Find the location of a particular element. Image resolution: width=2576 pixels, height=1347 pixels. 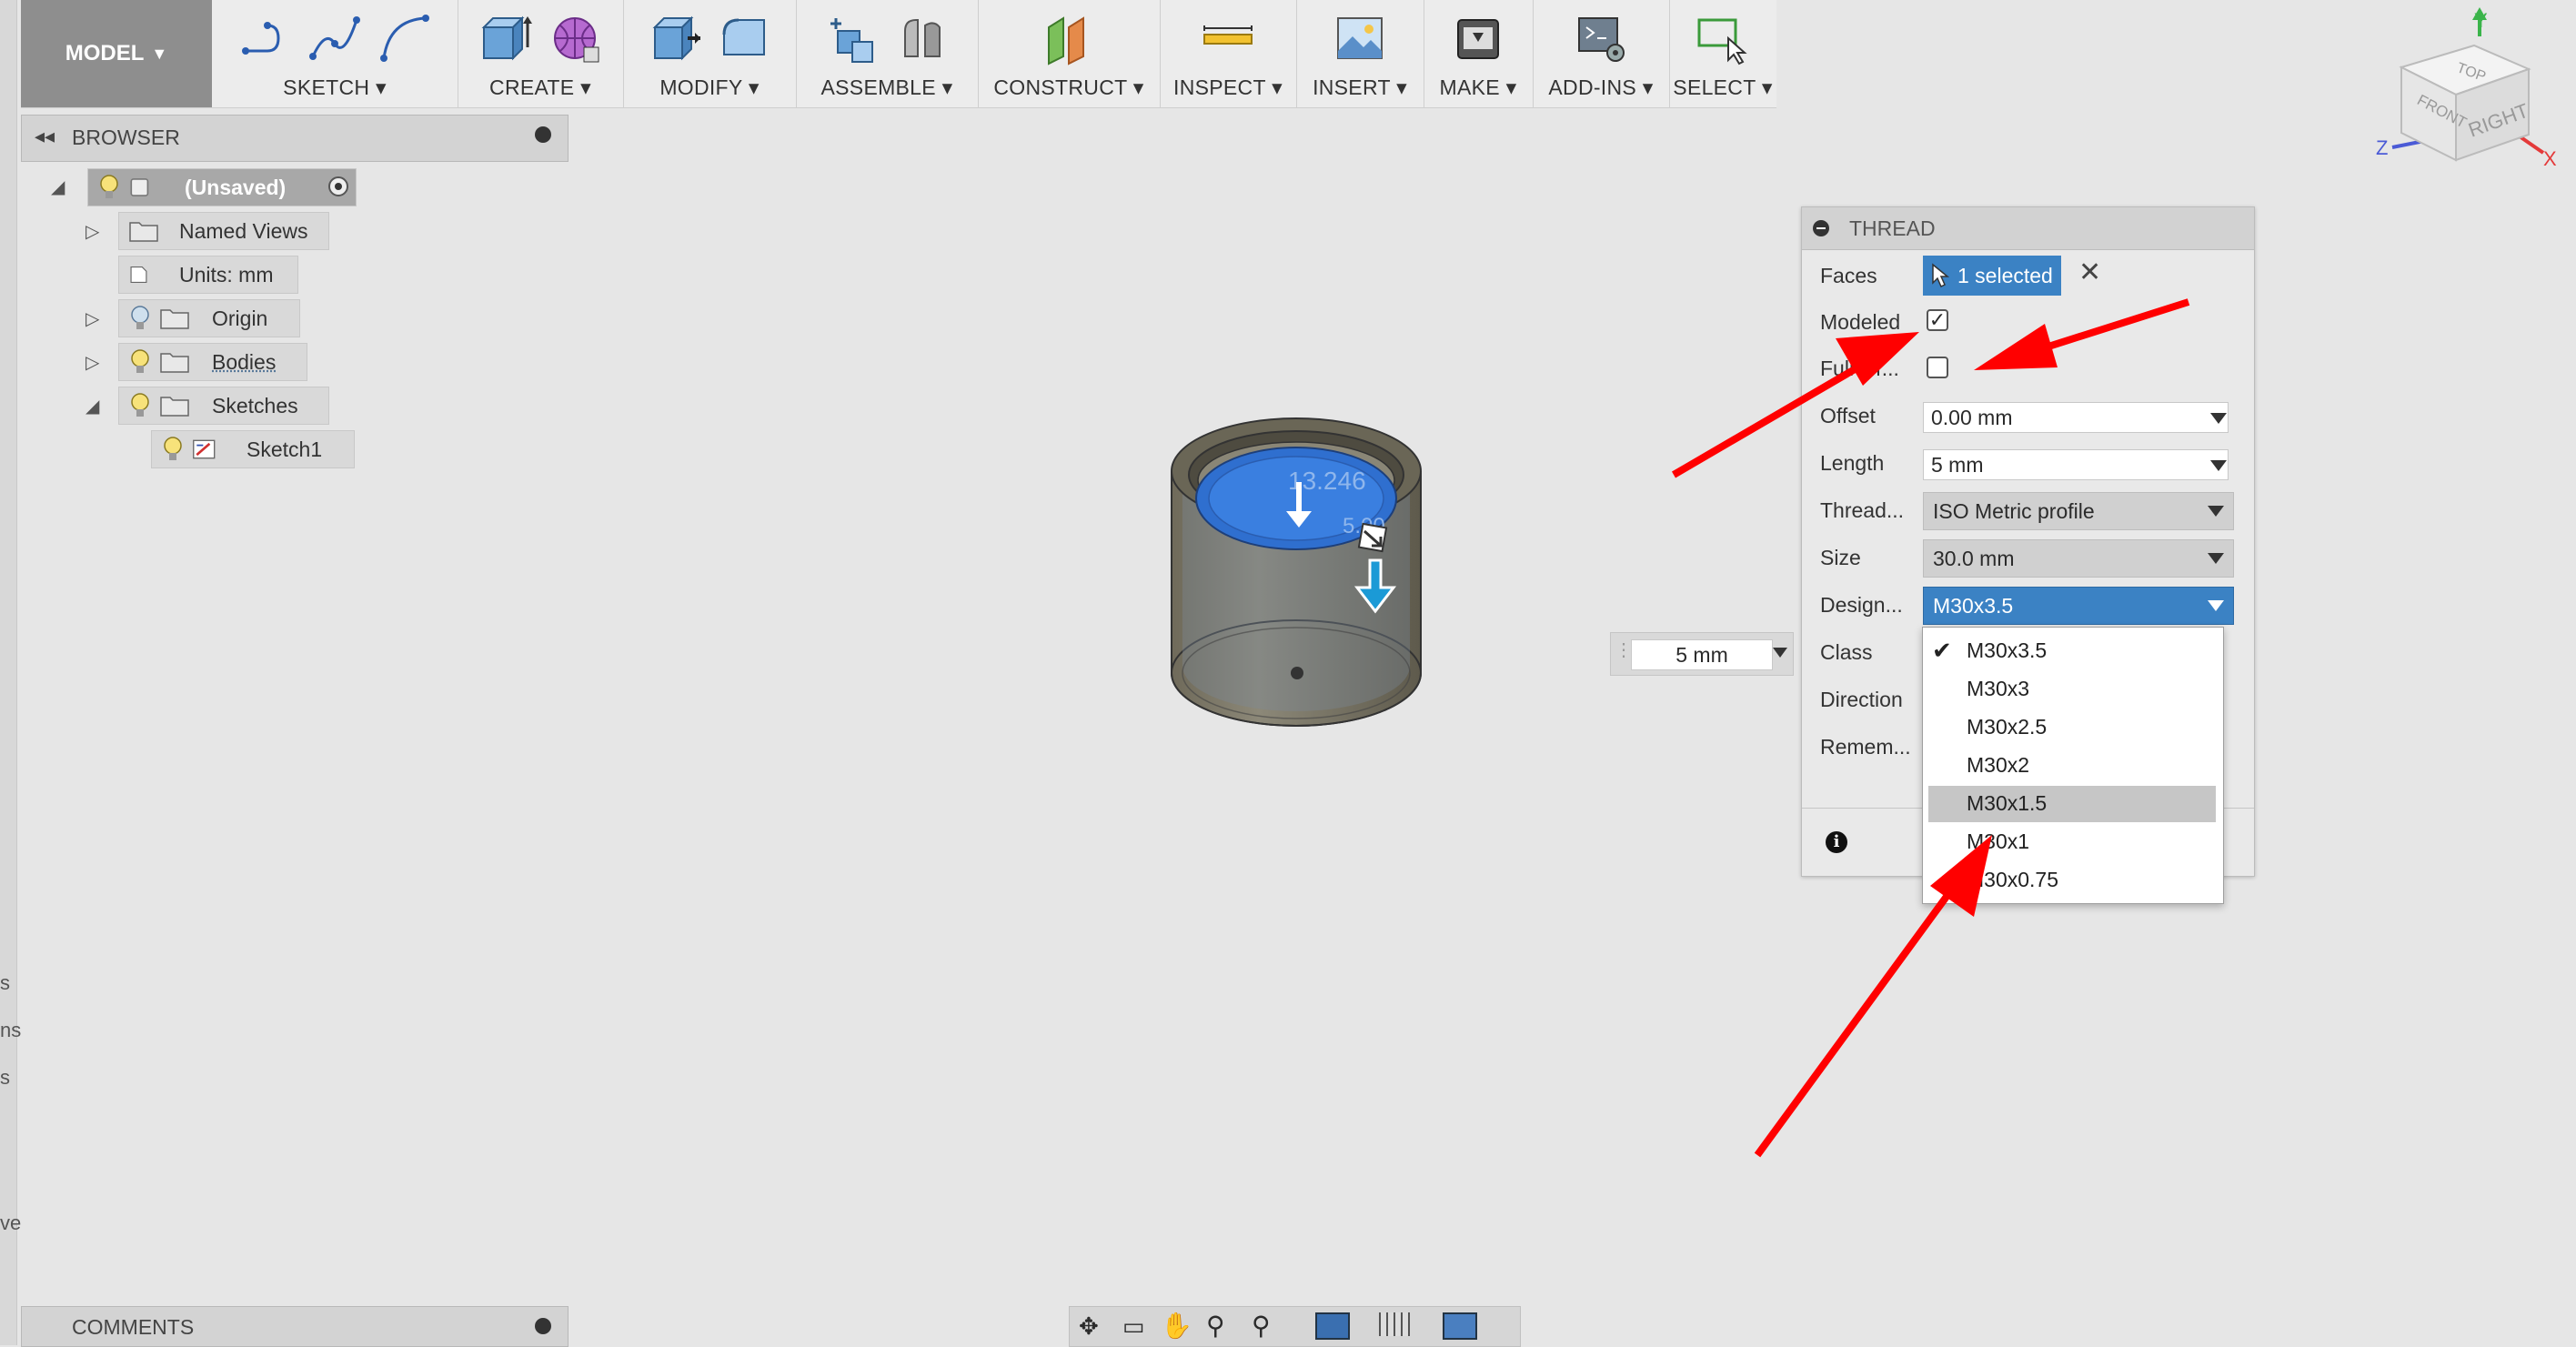

viewcube: Y Z X TOP FRONT RIGHT is located at coordinates (2470, 95).